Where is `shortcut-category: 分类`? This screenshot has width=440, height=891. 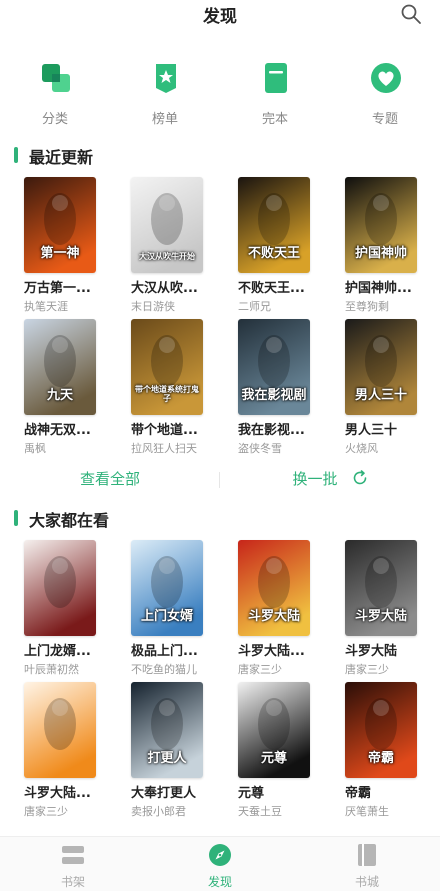
shortcut-category: 分类 is located at coordinates (55, 95).